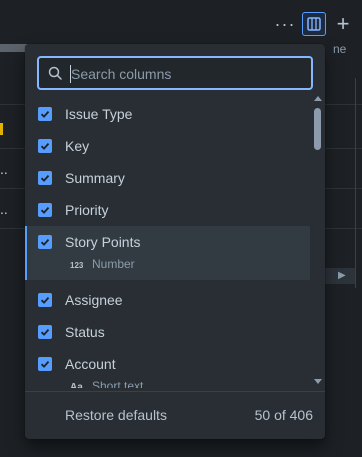 This screenshot has height=457, width=362. What do you see at coordinates (76, 385) in the screenshot?
I see `text-type-icon: Aa` at bounding box center [76, 385].